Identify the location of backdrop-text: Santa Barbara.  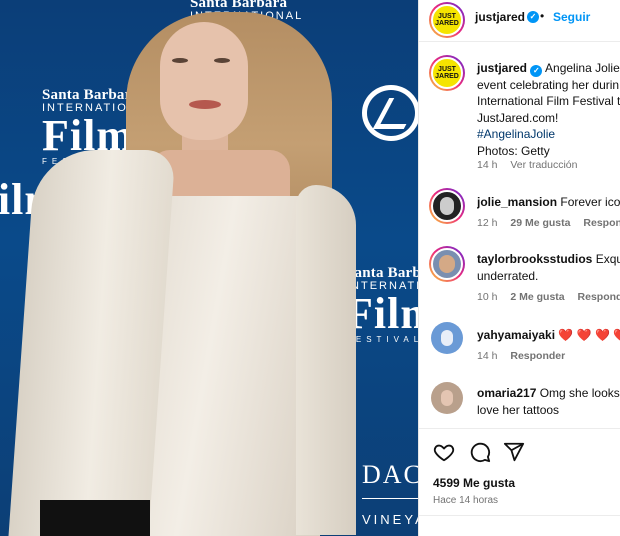
(382, 273).